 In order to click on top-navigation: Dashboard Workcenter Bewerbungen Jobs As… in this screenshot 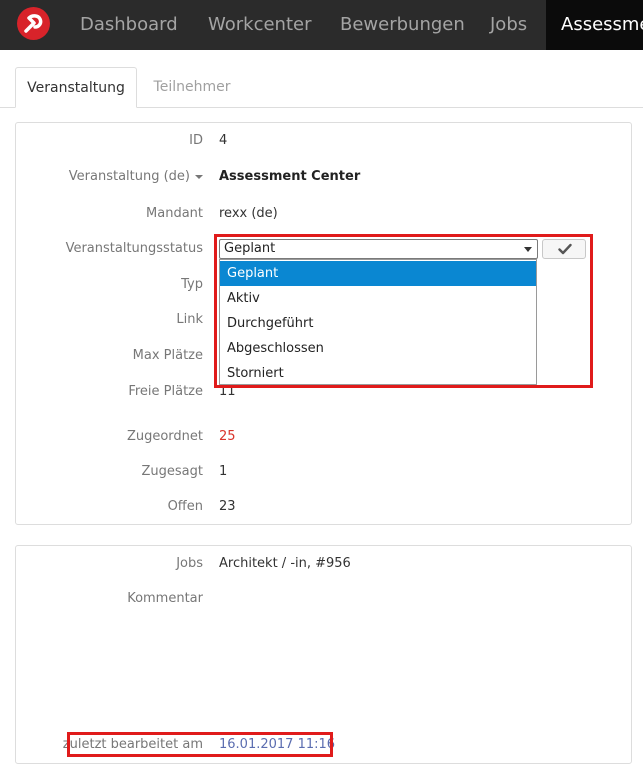, I will do `click(321, 25)`.